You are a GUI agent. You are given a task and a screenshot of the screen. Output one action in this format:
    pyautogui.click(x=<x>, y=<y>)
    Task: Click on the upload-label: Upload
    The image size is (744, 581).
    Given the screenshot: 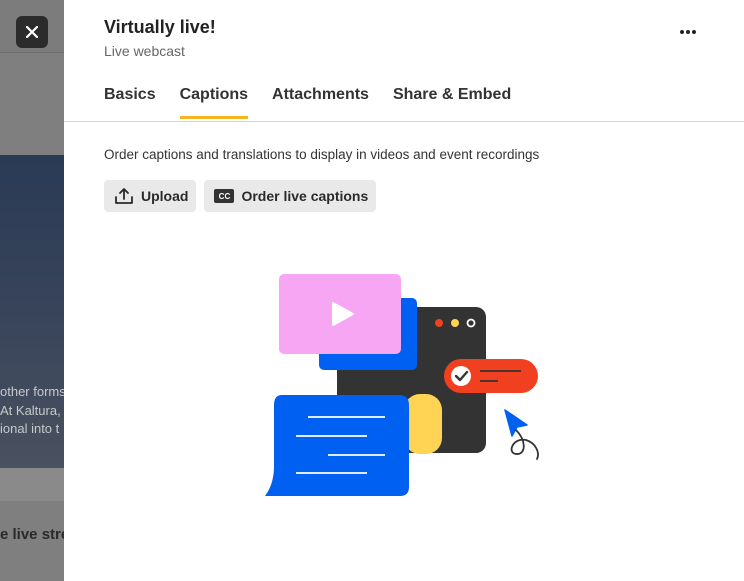 What is the action you would take?
    pyautogui.click(x=165, y=196)
    